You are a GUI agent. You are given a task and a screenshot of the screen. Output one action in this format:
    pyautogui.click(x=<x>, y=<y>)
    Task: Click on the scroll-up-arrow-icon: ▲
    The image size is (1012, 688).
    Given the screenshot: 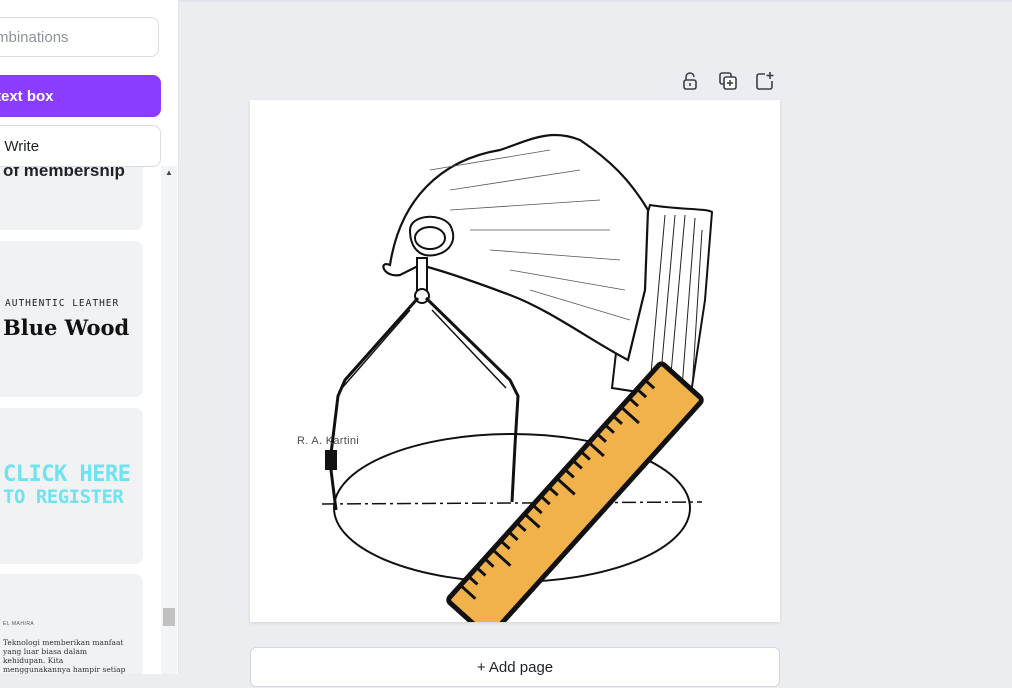 What is the action you would take?
    pyautogui.click(x=169, y=173)
    